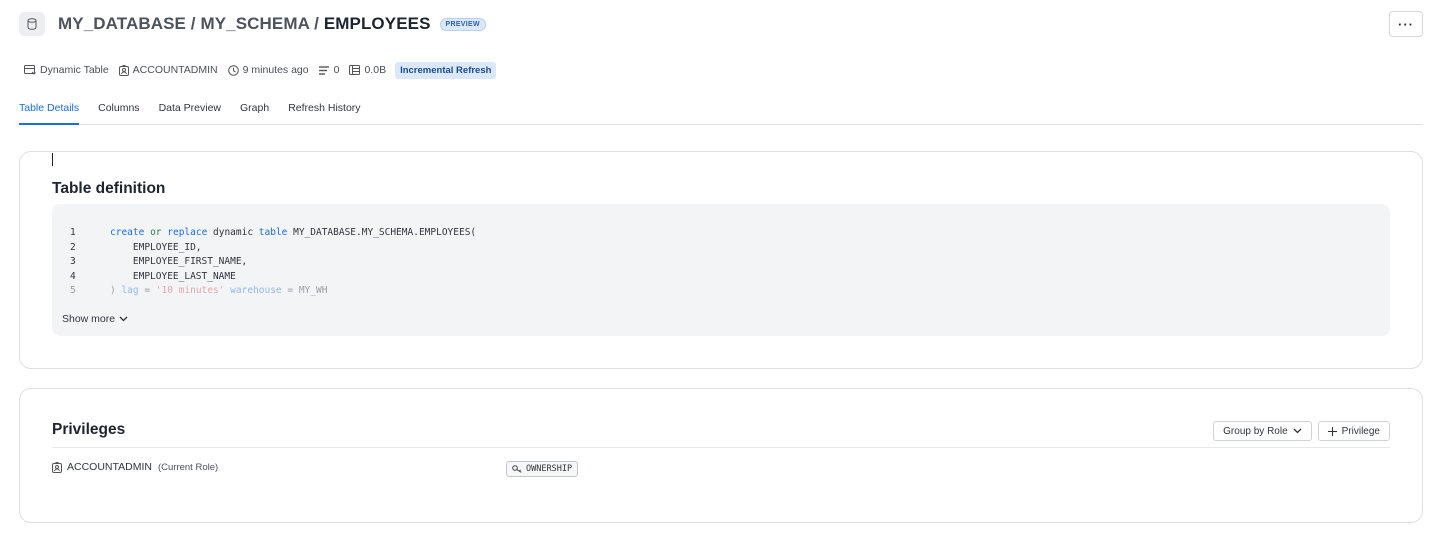 Image resolution: width=1439 pixels, height=547 pixels. What do you see at coordinates (188, 467) in the screenshot?
I see `current-role-note: (Current Role)` at bounding box center [188, 467].